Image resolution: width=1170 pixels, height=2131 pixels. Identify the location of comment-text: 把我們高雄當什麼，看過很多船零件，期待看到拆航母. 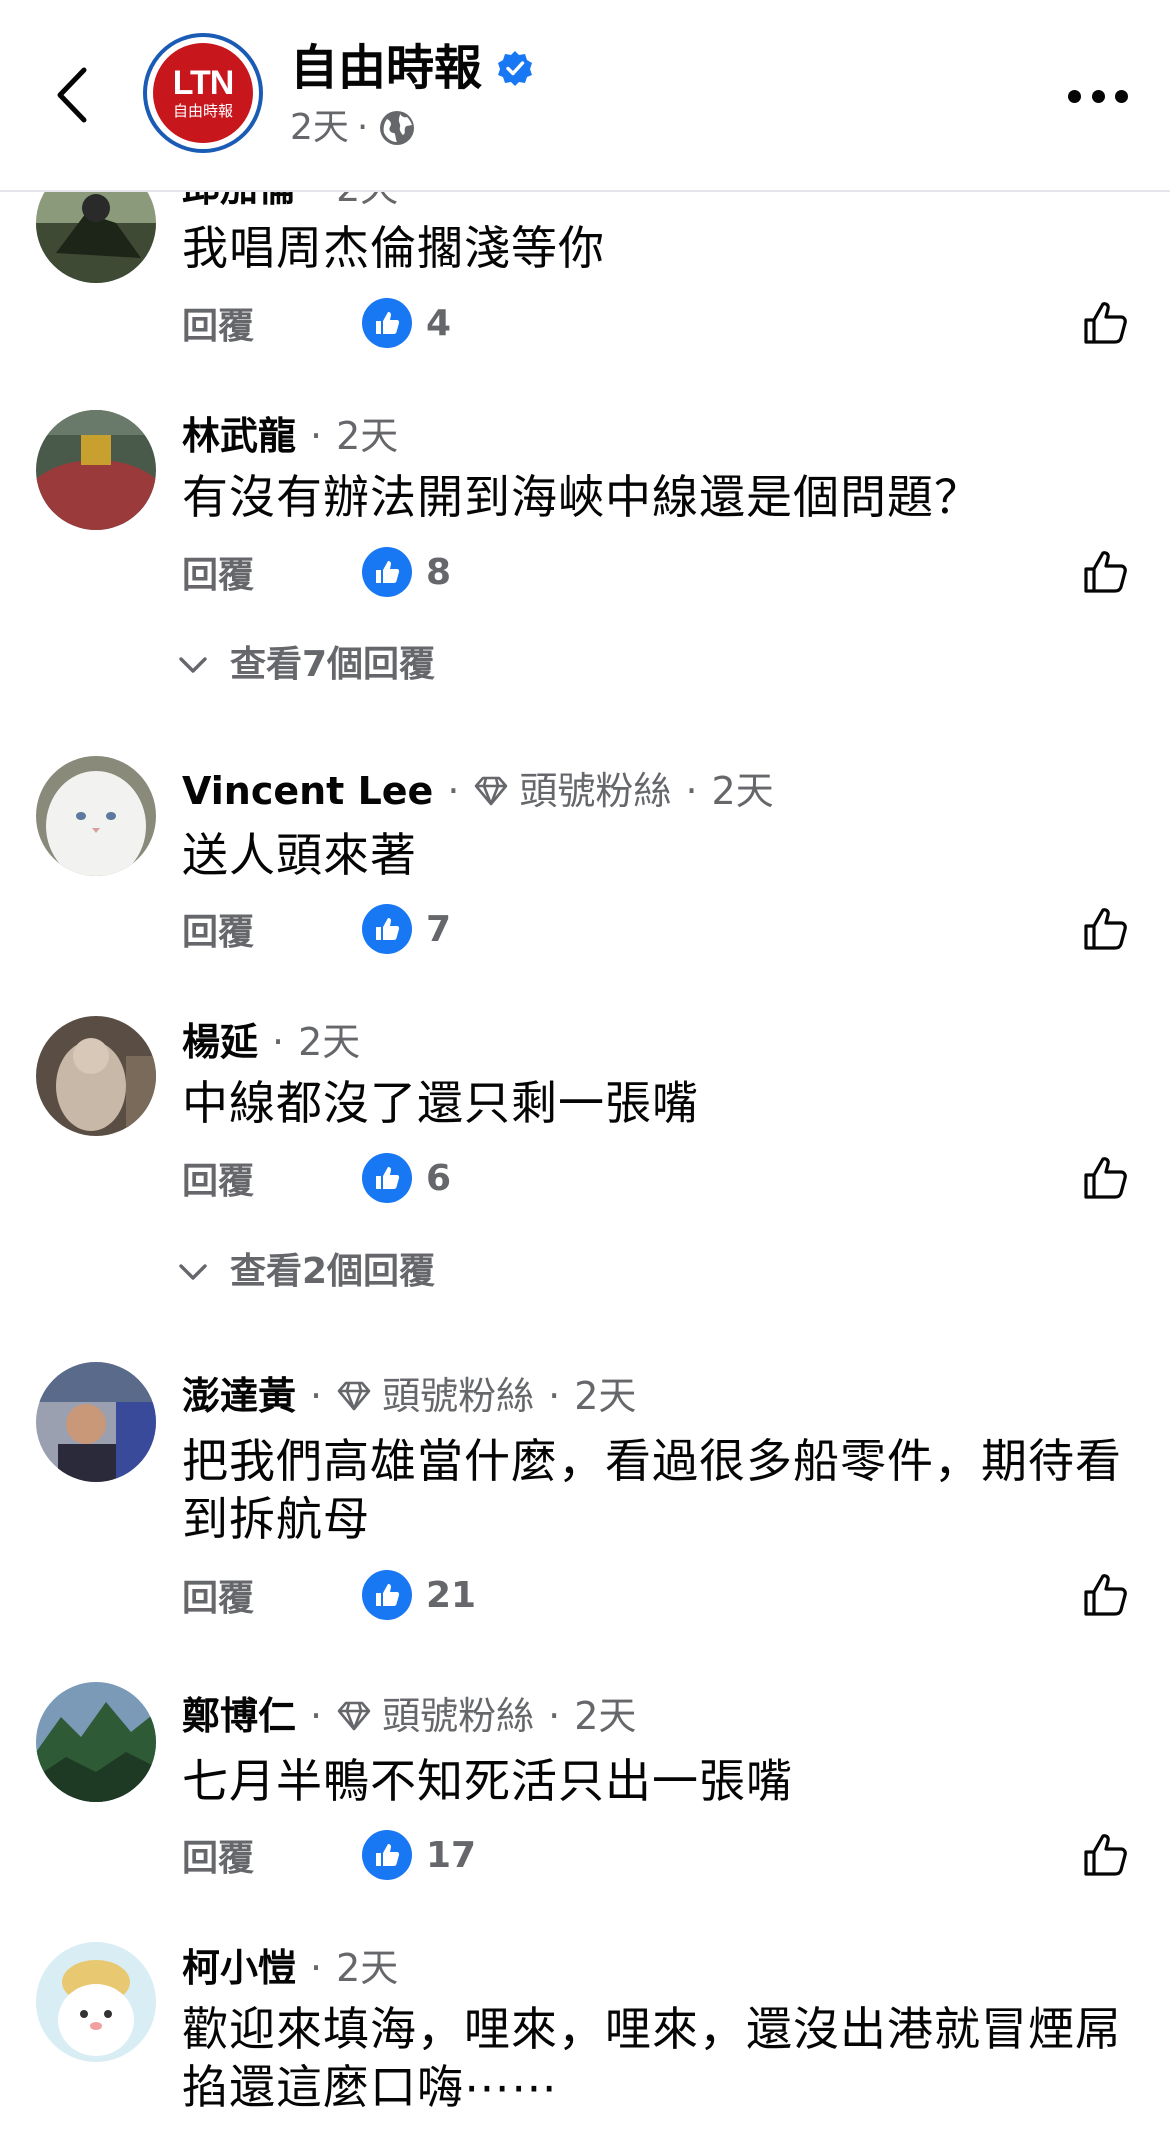
(652, 1490).